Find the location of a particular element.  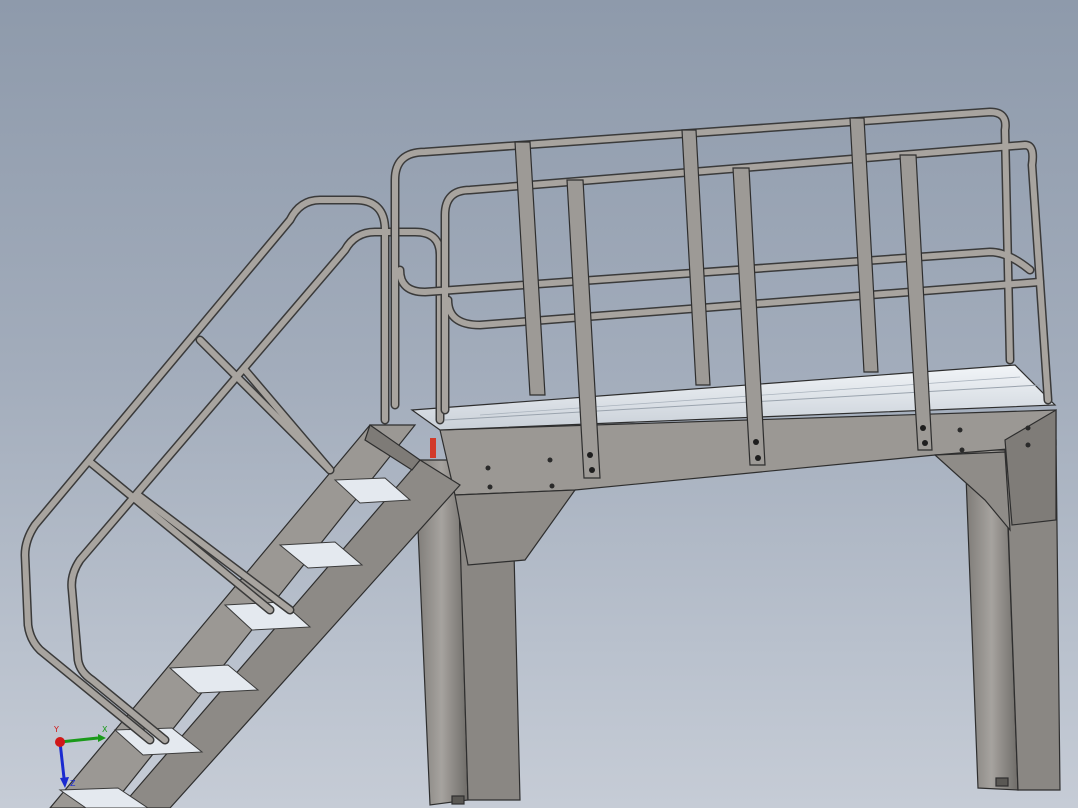

x-axis-label: X is located at coordinates (105, 729).